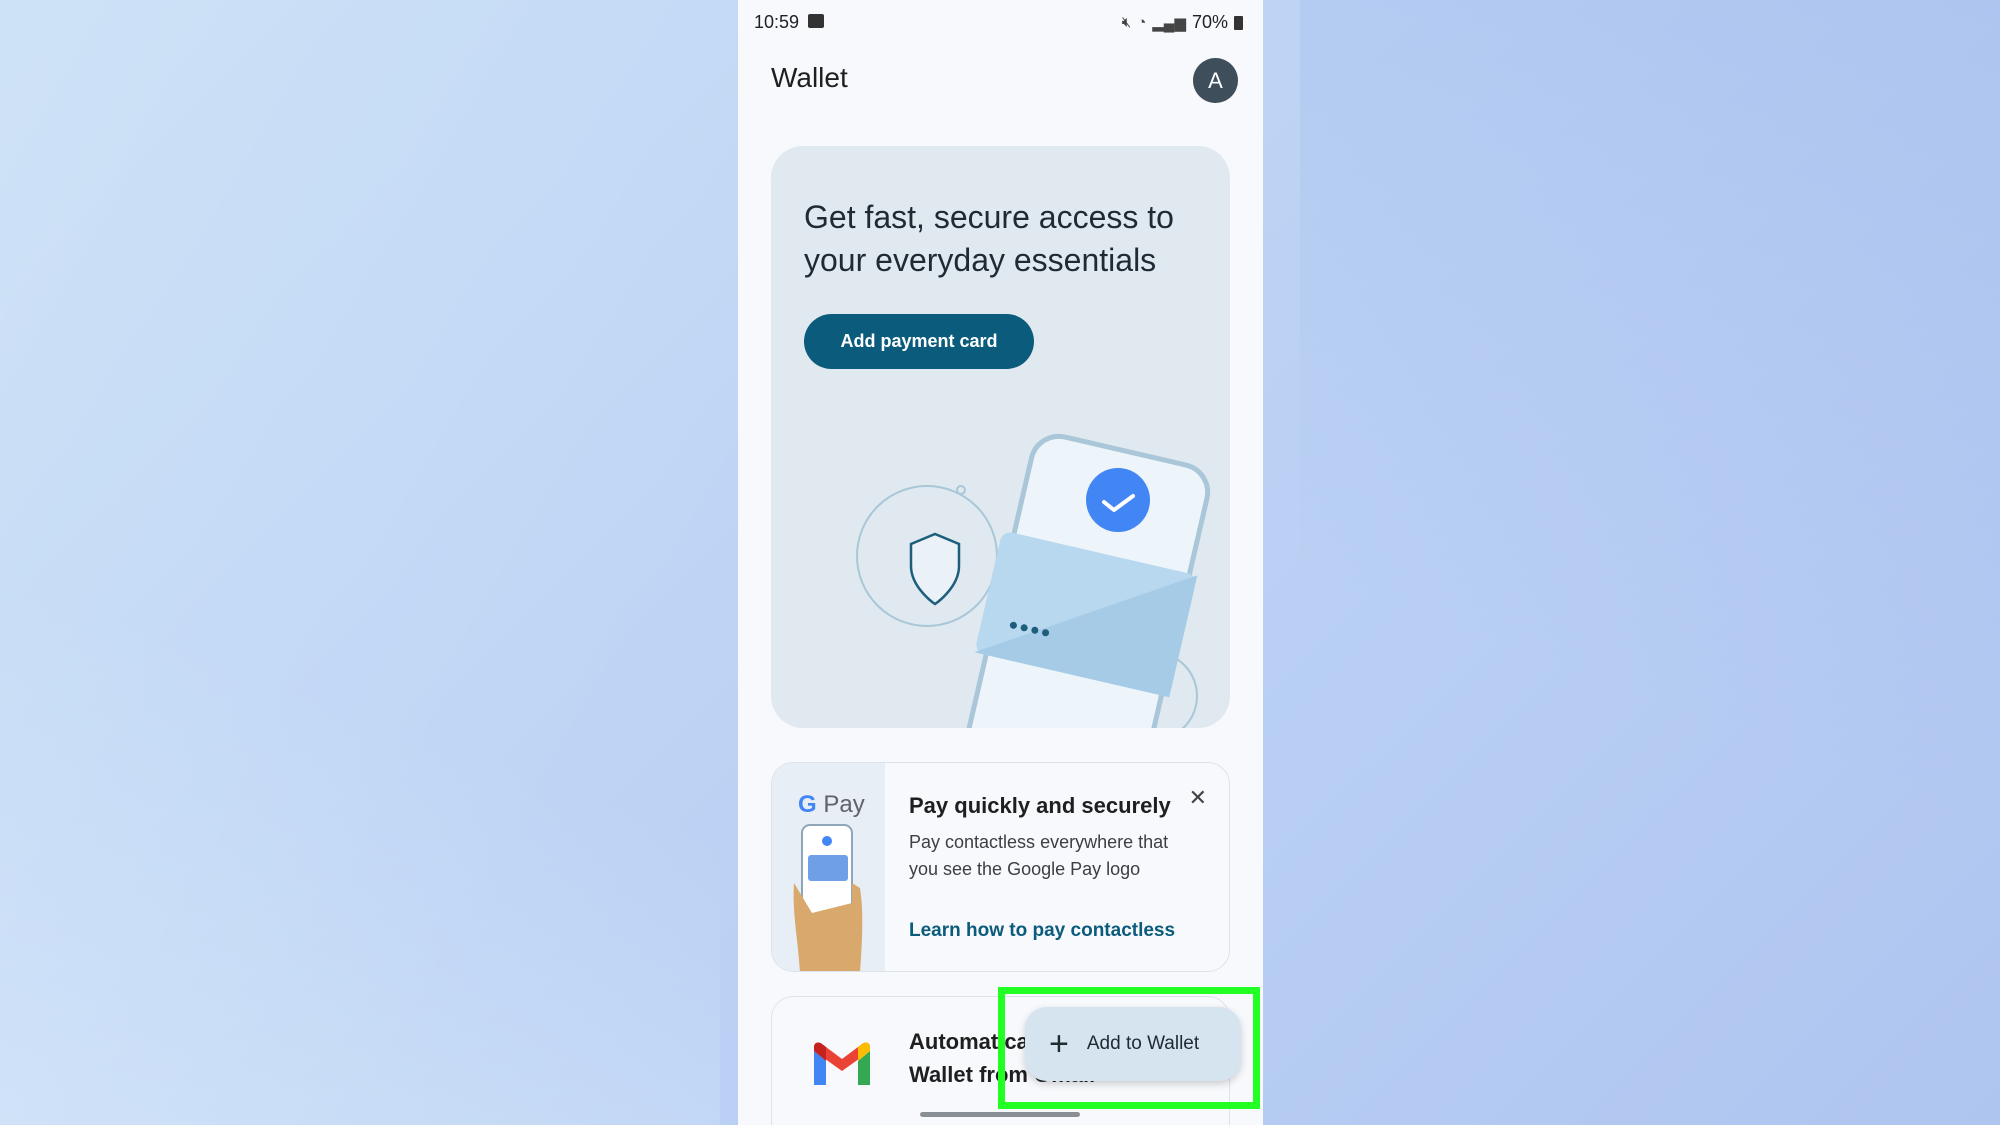  I want to click on status-icons: 🔇︎ ◔ ▂▄▆ 70%, so click(1182, 22).